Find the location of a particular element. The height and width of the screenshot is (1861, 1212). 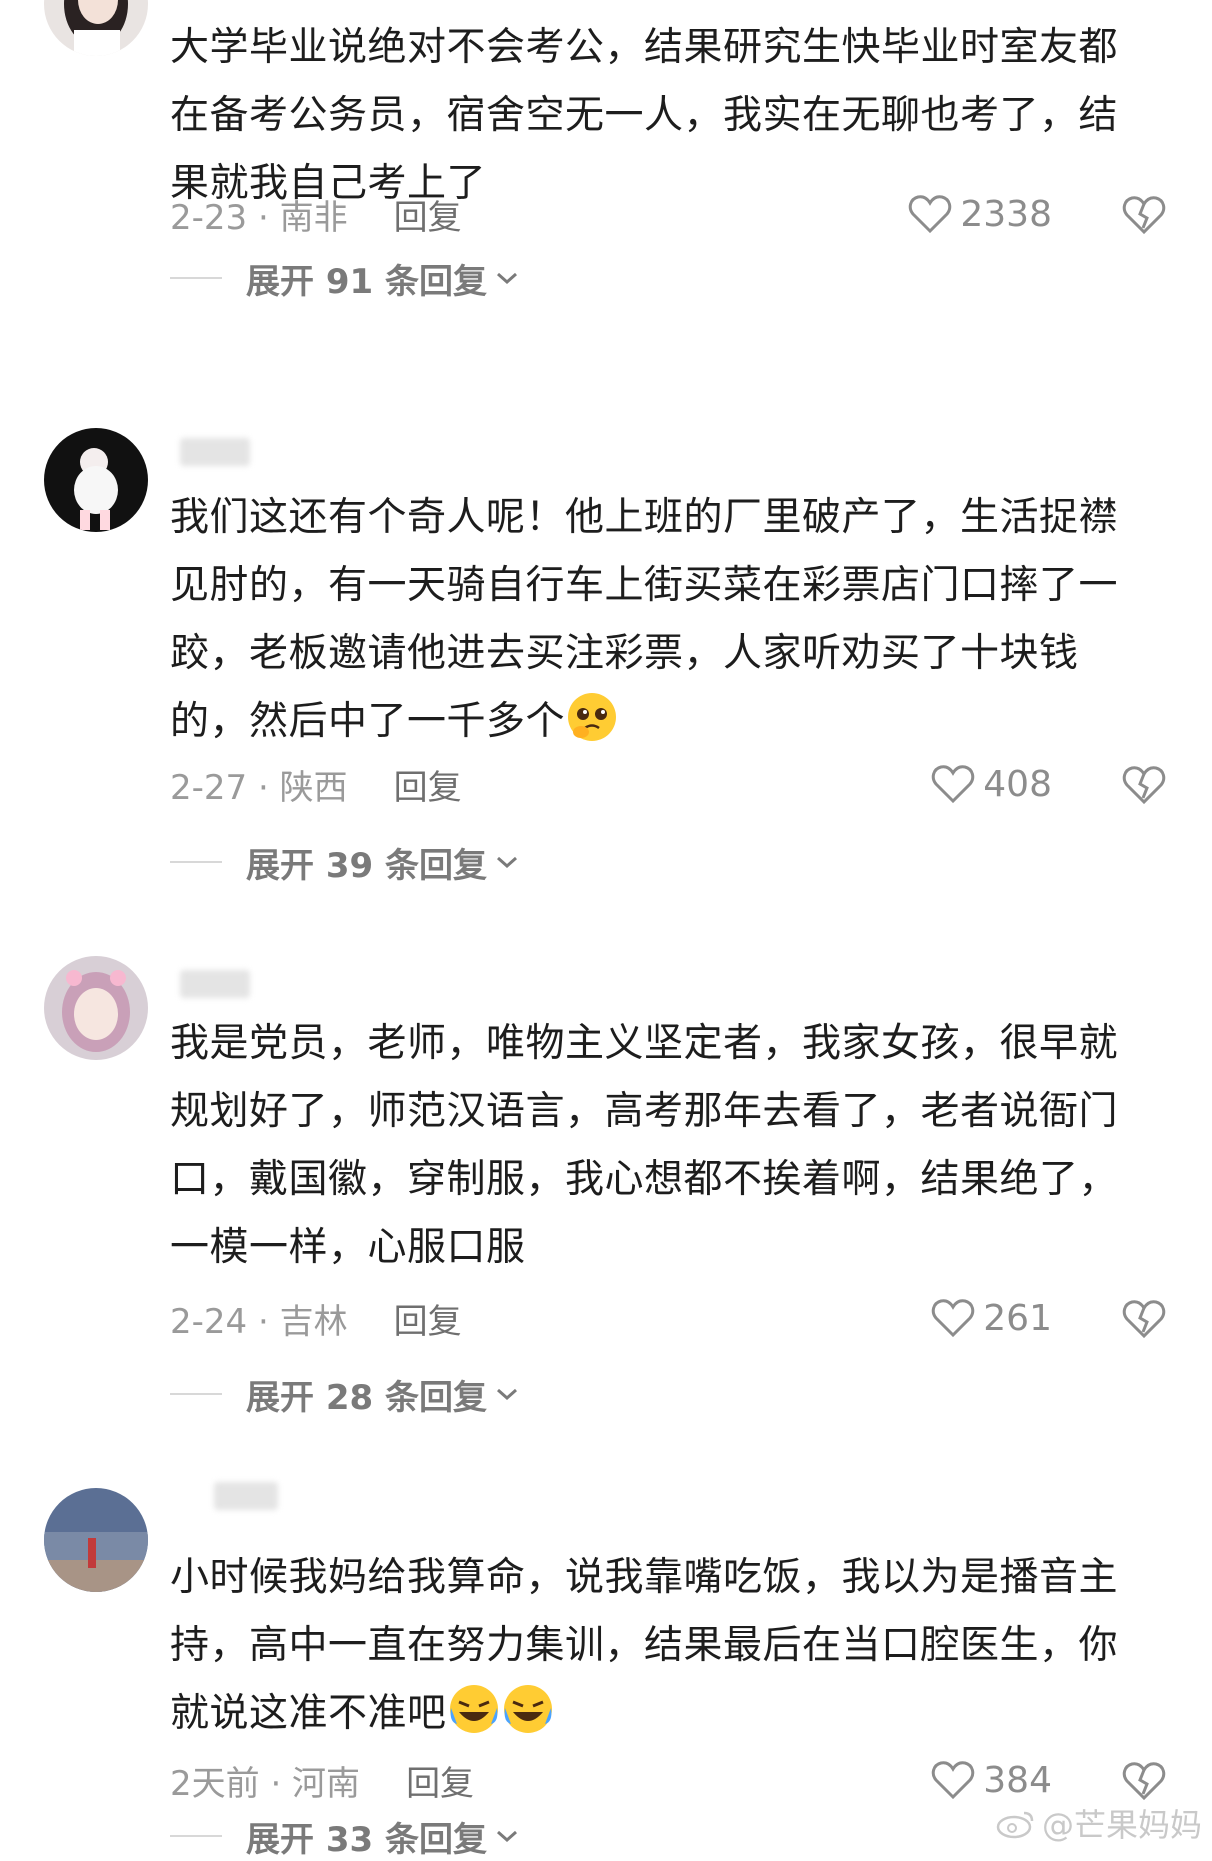

like-button: 261 is located at coordinates (991, 1318).